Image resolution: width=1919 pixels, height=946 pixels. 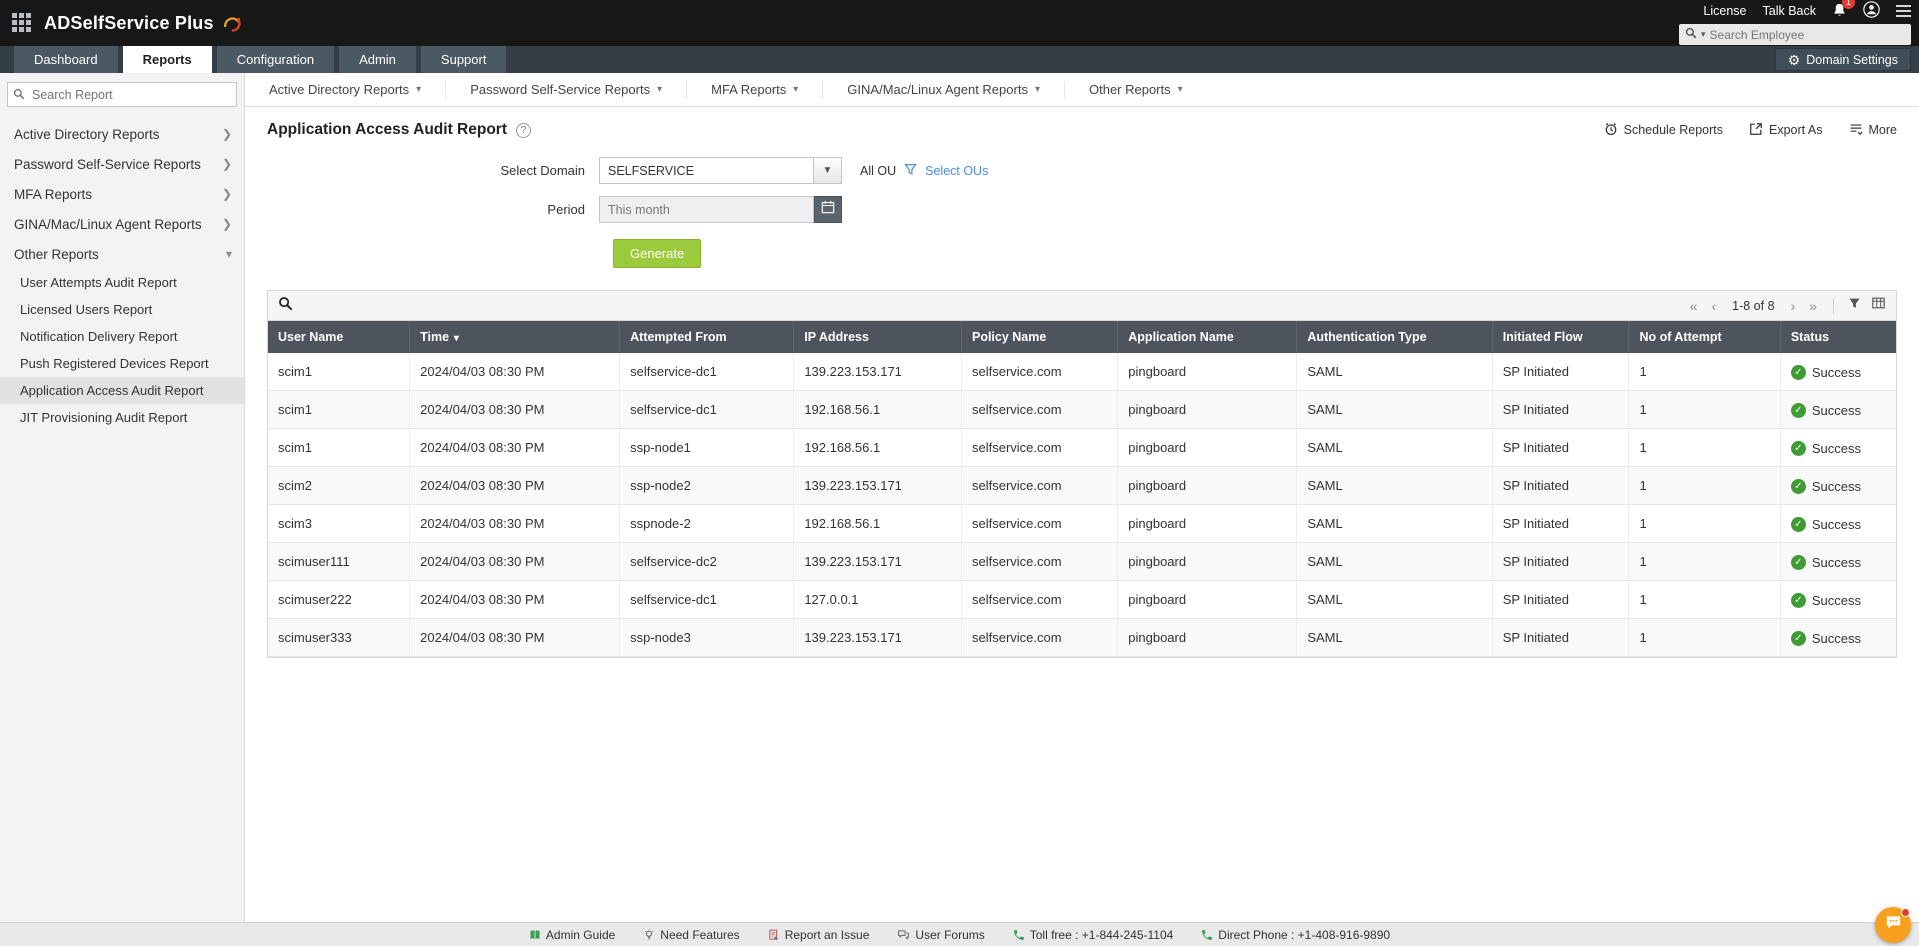 I want to click on generate-button: Generate, so click(x=657, y=253).